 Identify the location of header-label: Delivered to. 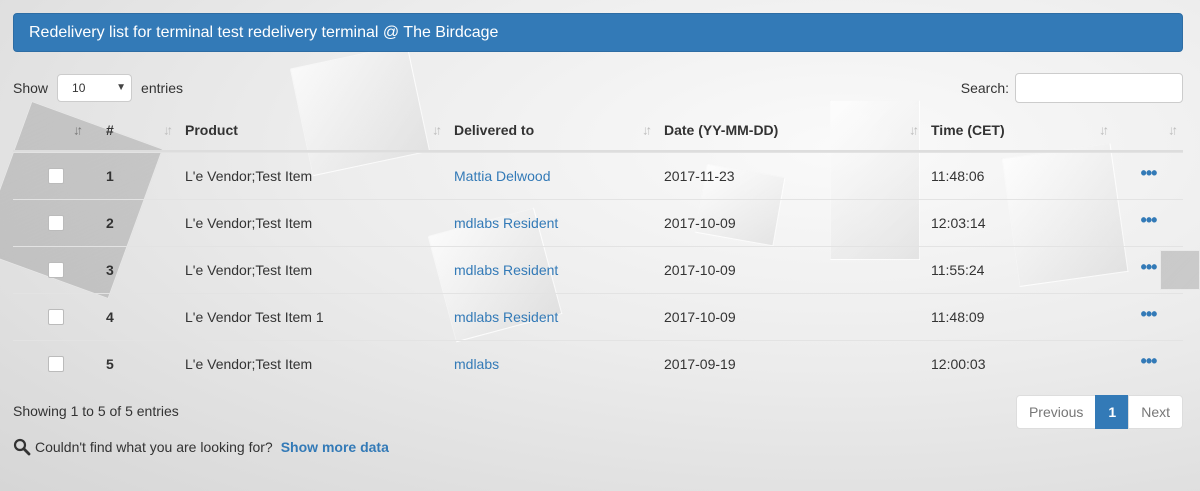
(494, 130).